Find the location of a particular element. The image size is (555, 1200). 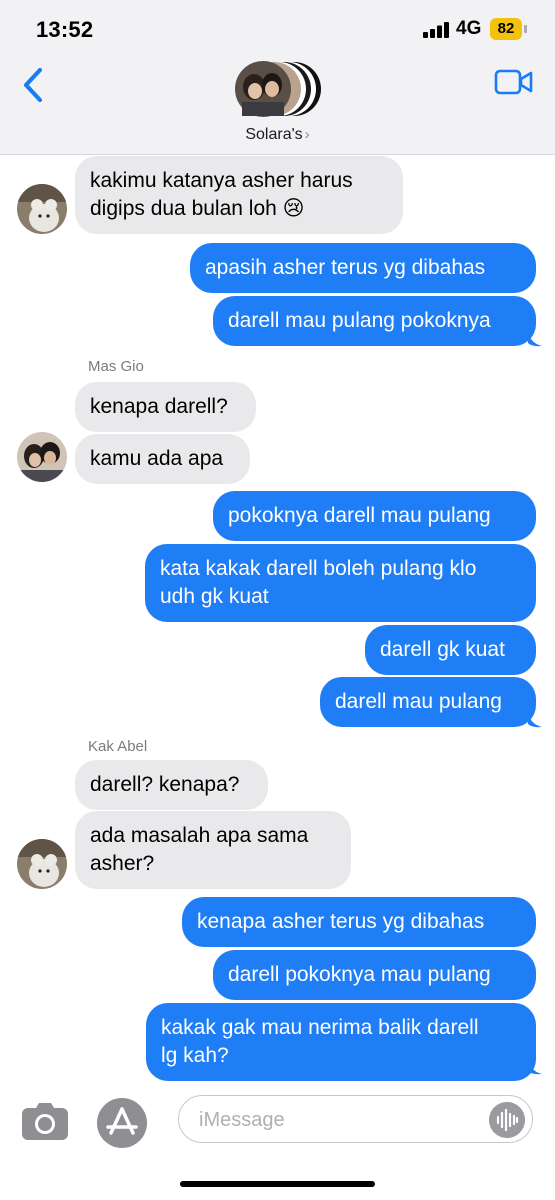

message-text: kenapa darell? is located at coordinates (159, 406).